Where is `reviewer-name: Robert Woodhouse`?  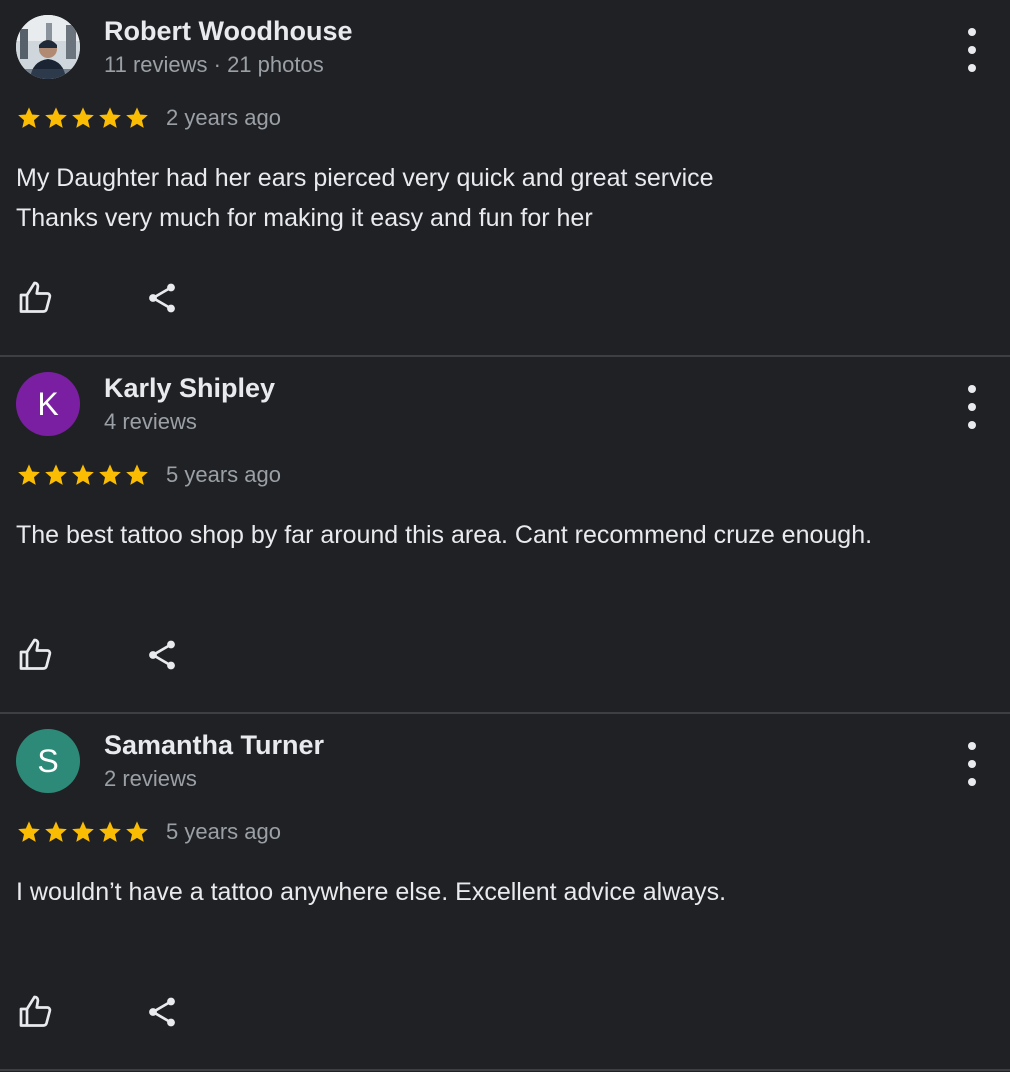
reviewer-name: Robert Woodhouse is located at coordinates (228, 31).